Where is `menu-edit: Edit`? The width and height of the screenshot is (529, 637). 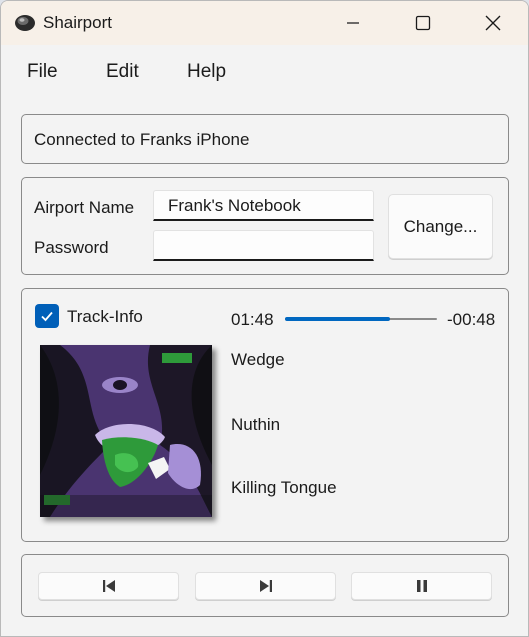
menu-edit: Edit is located at coordinates (122, 72).